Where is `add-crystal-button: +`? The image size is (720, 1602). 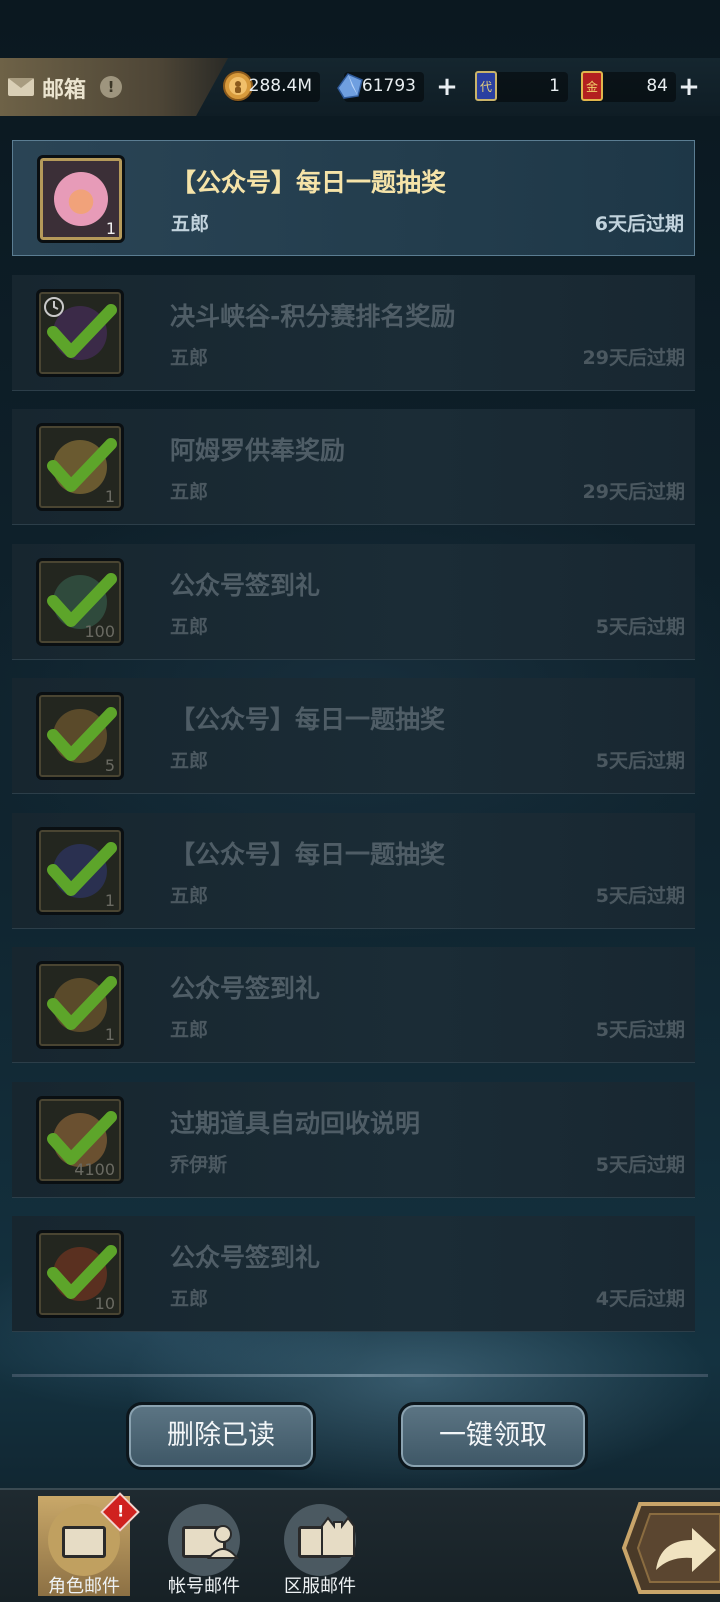
add-crystal-button: + is located at coordinates (447, 87).